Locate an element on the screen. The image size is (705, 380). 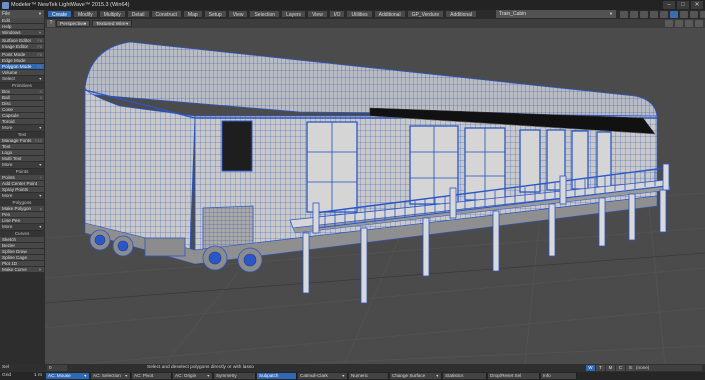
sidebar-item-label: Spline Cage is located at coordinates (15, 257).